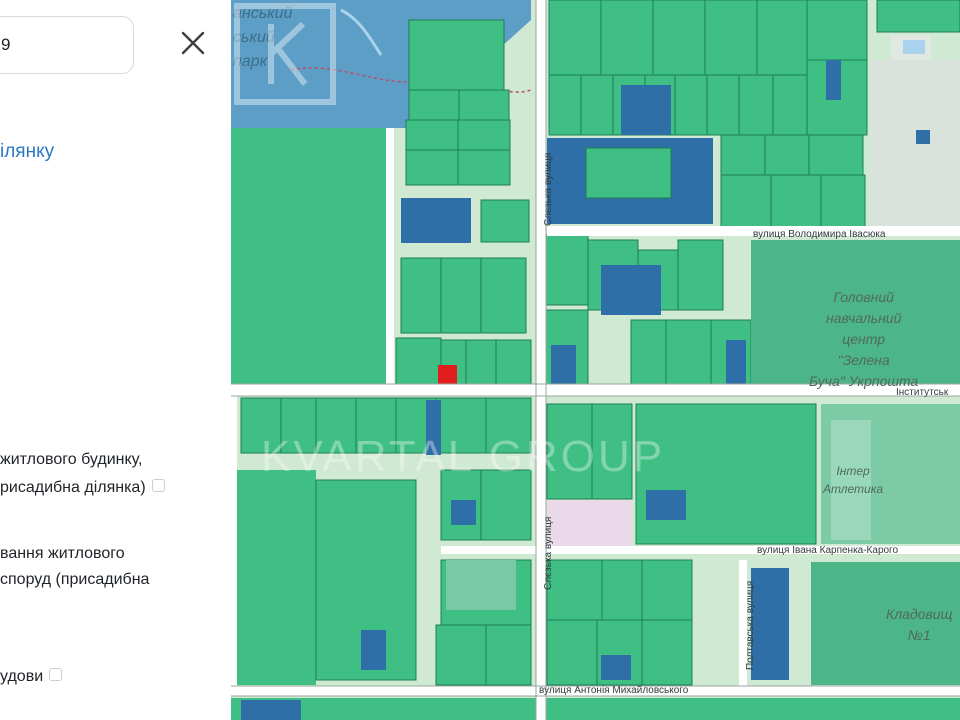  What do you see at coordinates (919, 624) in the screenshot?
I see `poi-label-cemetery: Кладовищ №1` at bounding box center [919, 624].